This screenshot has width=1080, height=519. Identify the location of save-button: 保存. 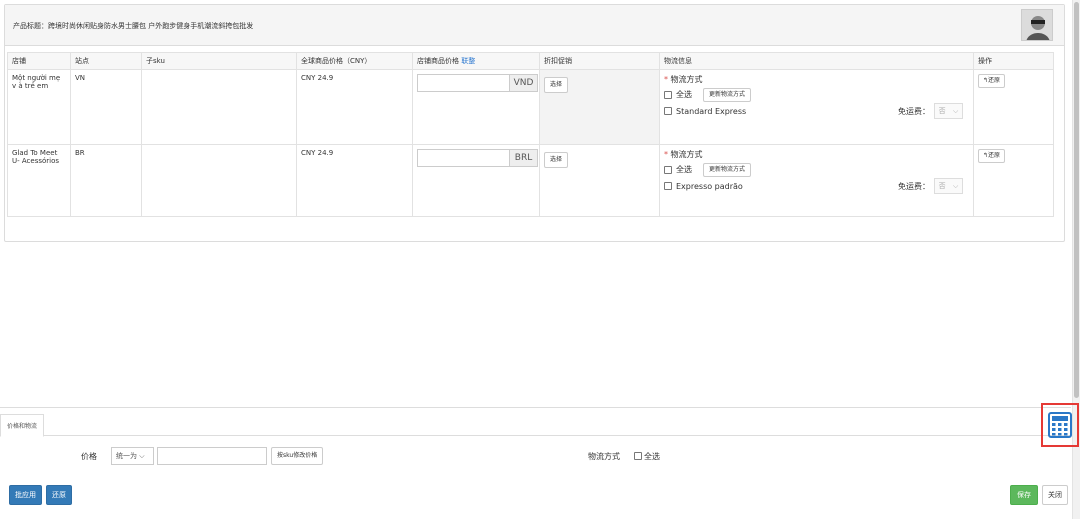
(1024, 495).